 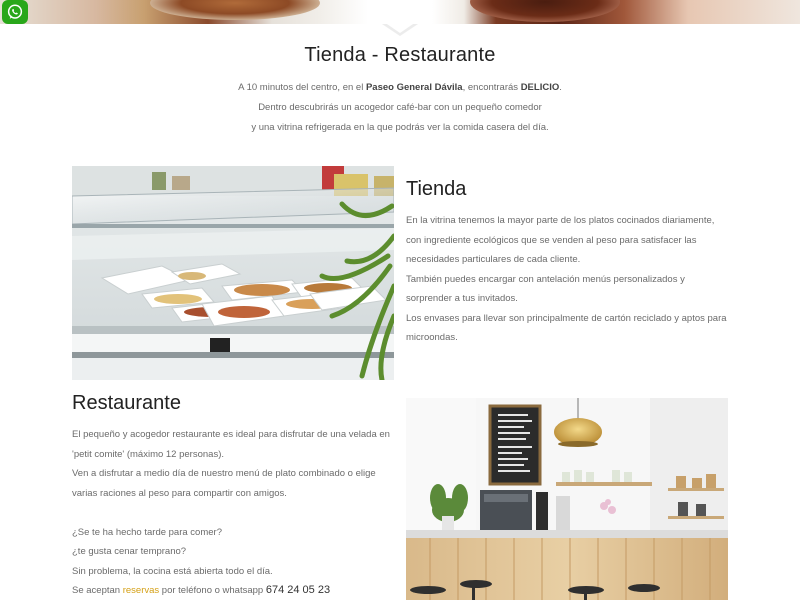 What do you see at coordinates (400, 55) in the screenshot?
I see `page-title: Tienda - Restaurante` at bounding box center [400, 55].